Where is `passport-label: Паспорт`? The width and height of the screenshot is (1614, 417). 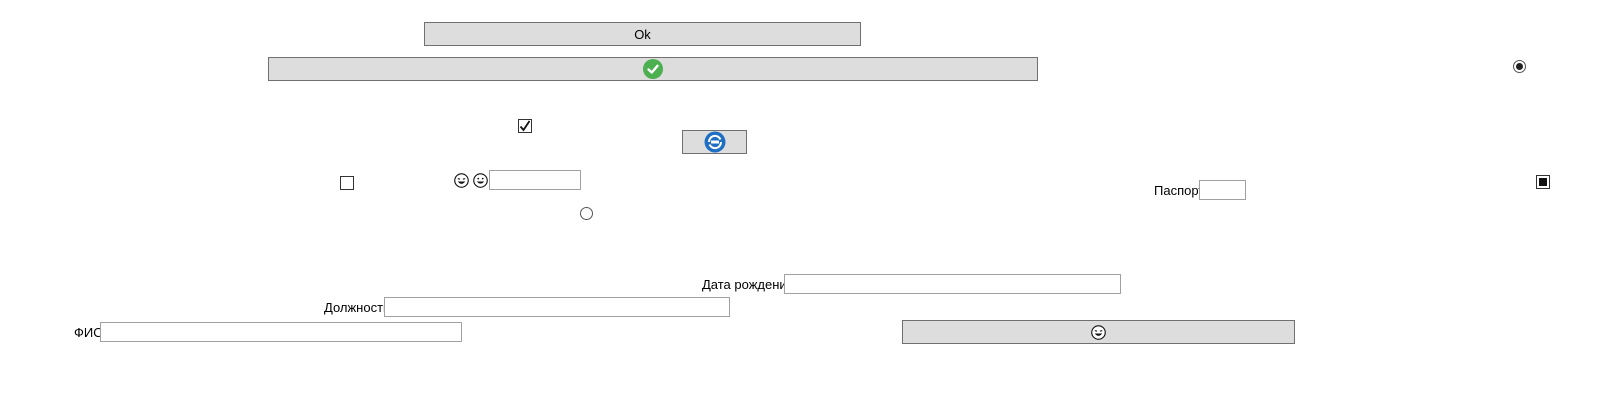
passport-label: Паспорт is located at coordinates (1179, 190).